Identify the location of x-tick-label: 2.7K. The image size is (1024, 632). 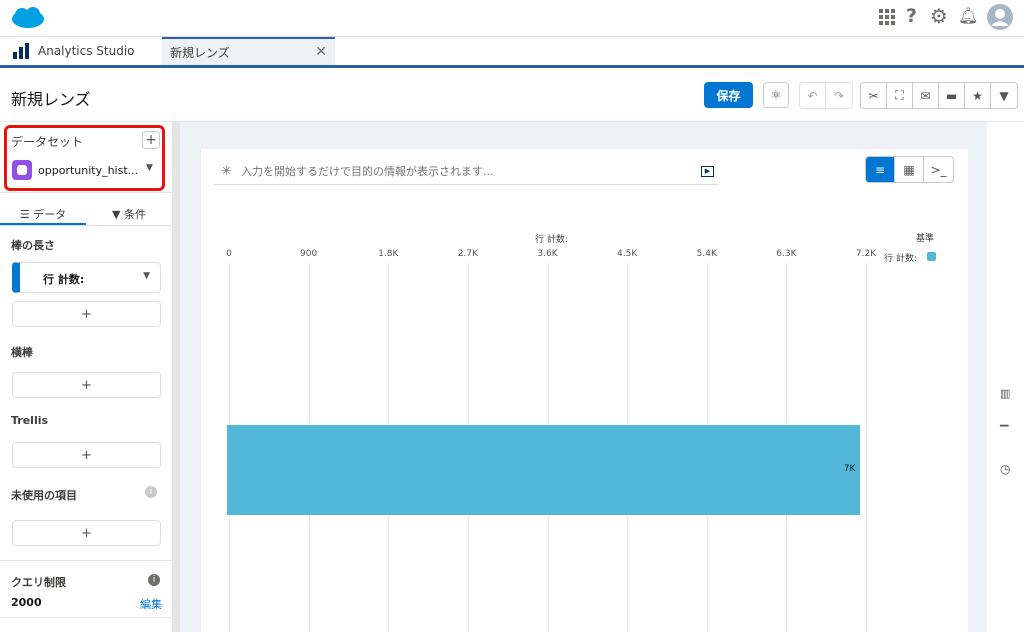
(467, 254).